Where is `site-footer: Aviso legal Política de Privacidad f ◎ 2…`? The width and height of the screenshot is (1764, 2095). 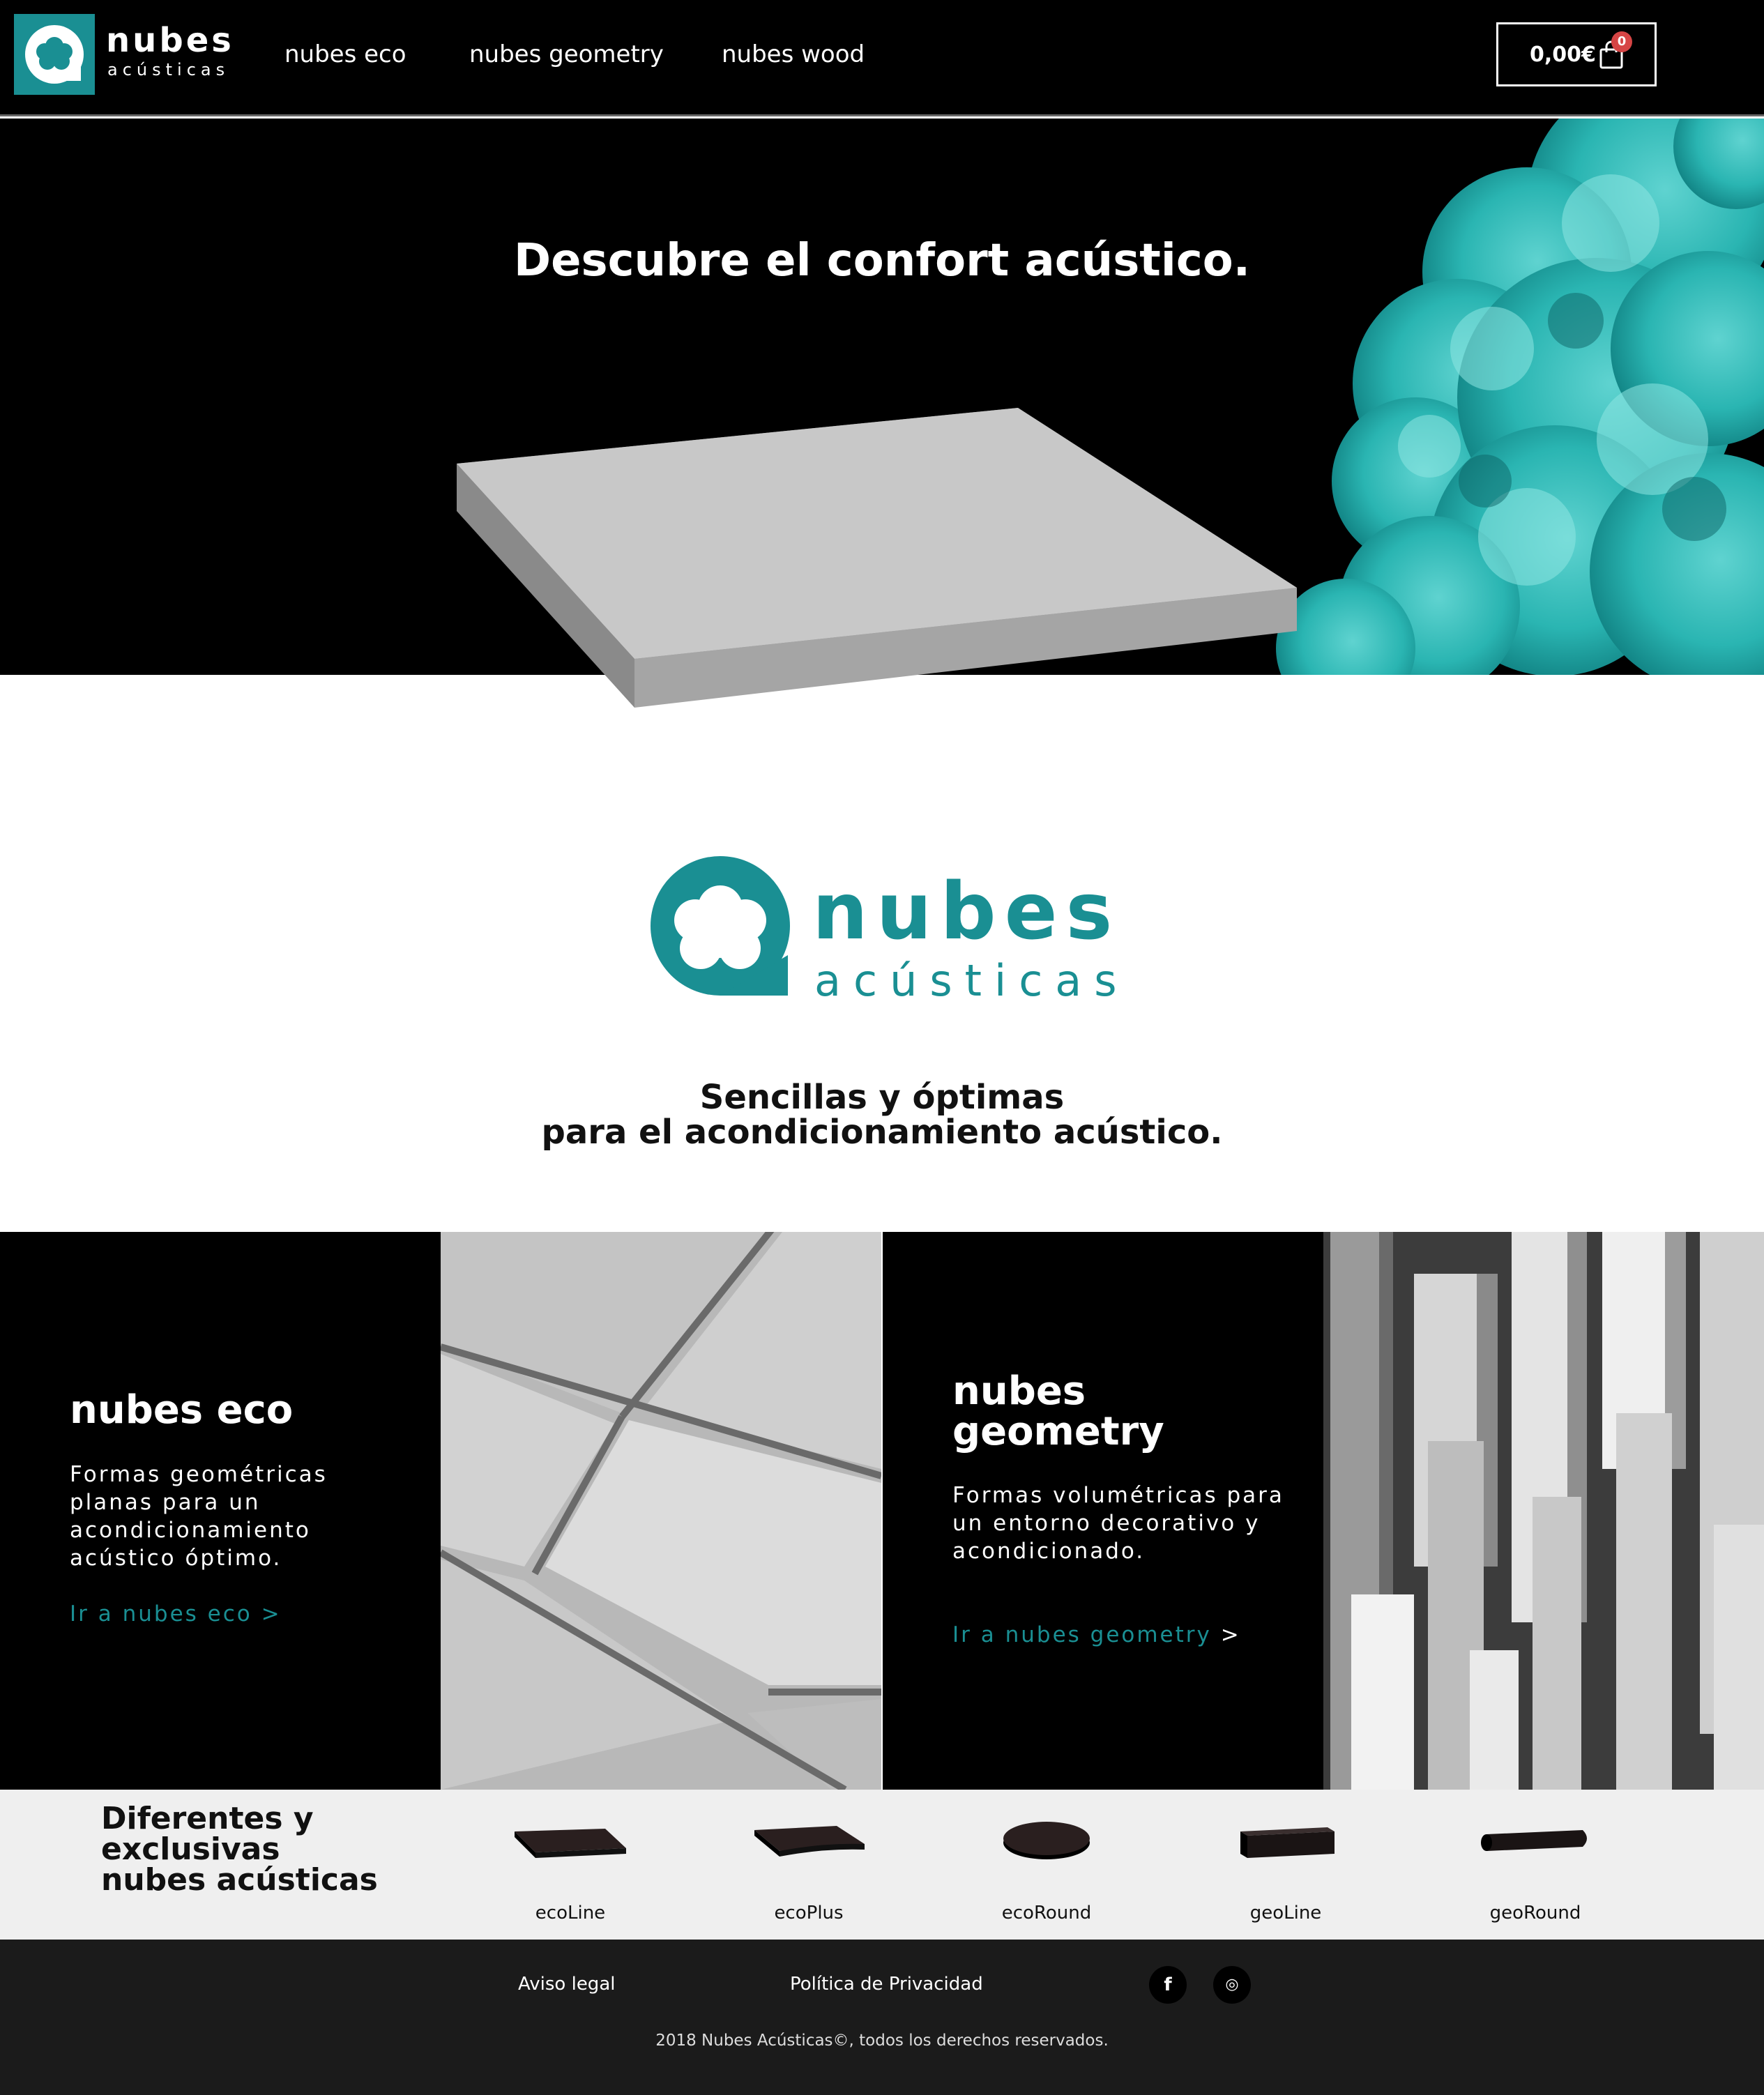 site-footer: Aviso legal Política de Privacidad f ◎ 2… is located at coordinates (882, 2017).